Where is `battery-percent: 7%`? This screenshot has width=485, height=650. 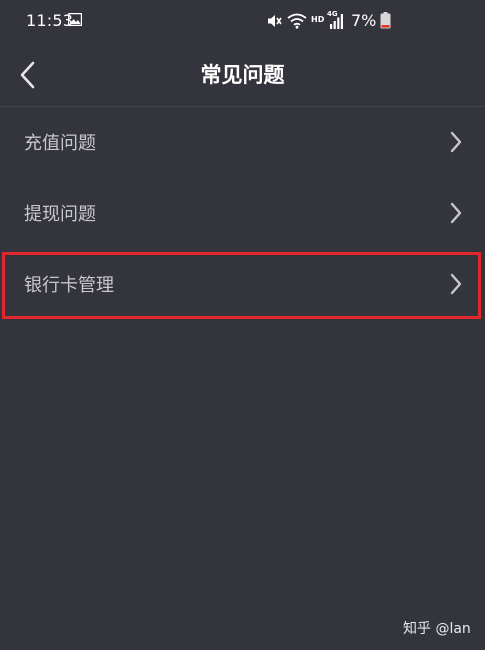
battery-percent: 7% is located at coordinates (364, 20).